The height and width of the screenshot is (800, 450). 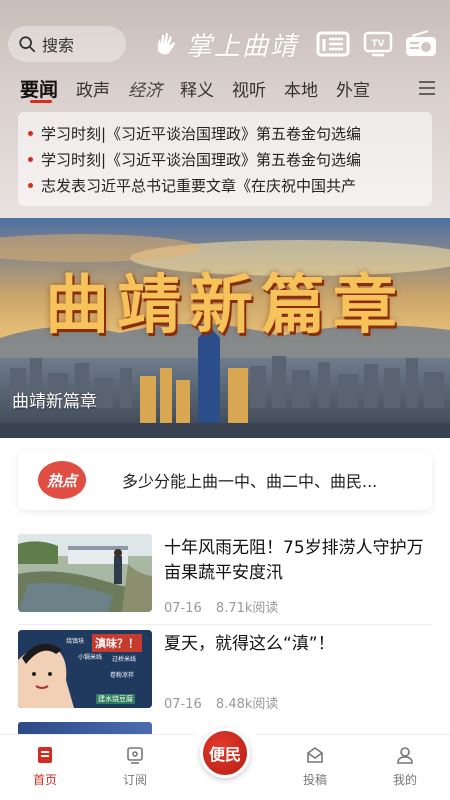 I want to click on radio-icon, so click(x=421, y=44).